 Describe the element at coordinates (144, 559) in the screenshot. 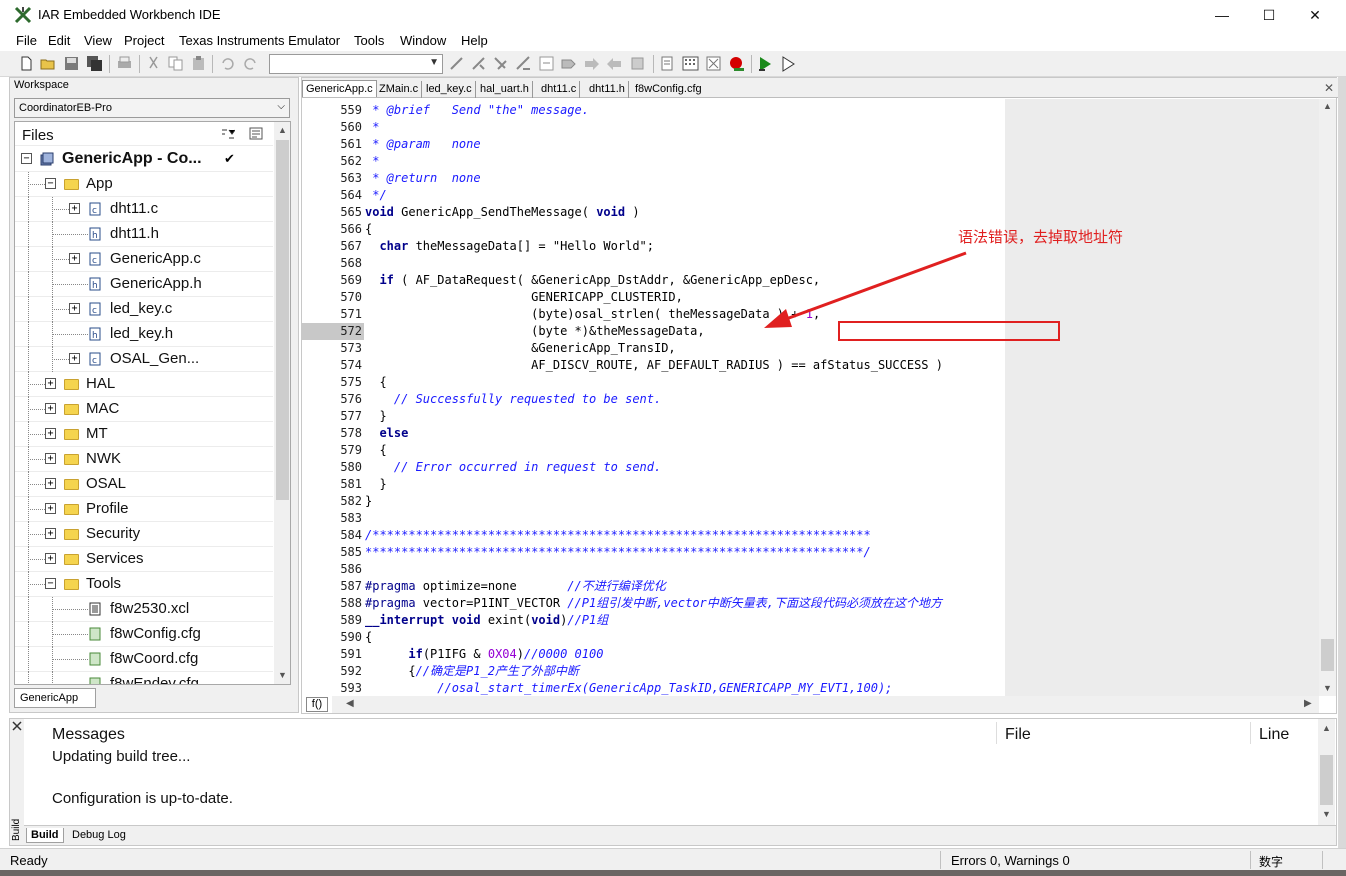

I see `tree-folder-item: + Services` at that location.